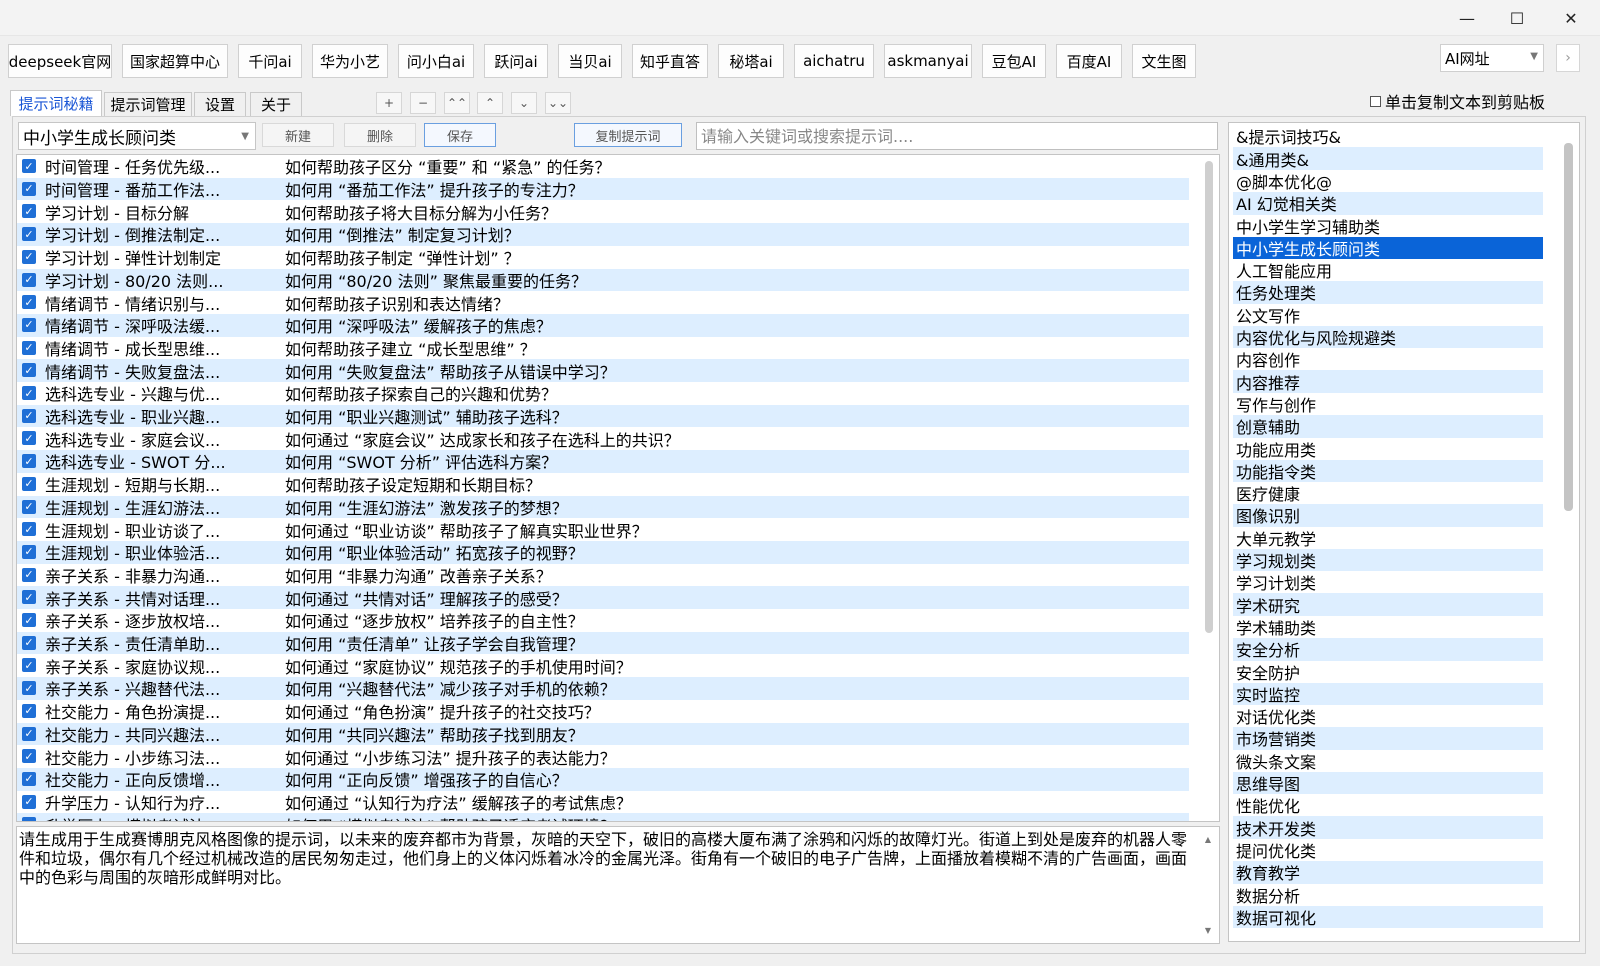 Image resolution: width=1600 pixels, height=966 pixels. I want to click on category-item: 数据分析, so click(1388, 894).